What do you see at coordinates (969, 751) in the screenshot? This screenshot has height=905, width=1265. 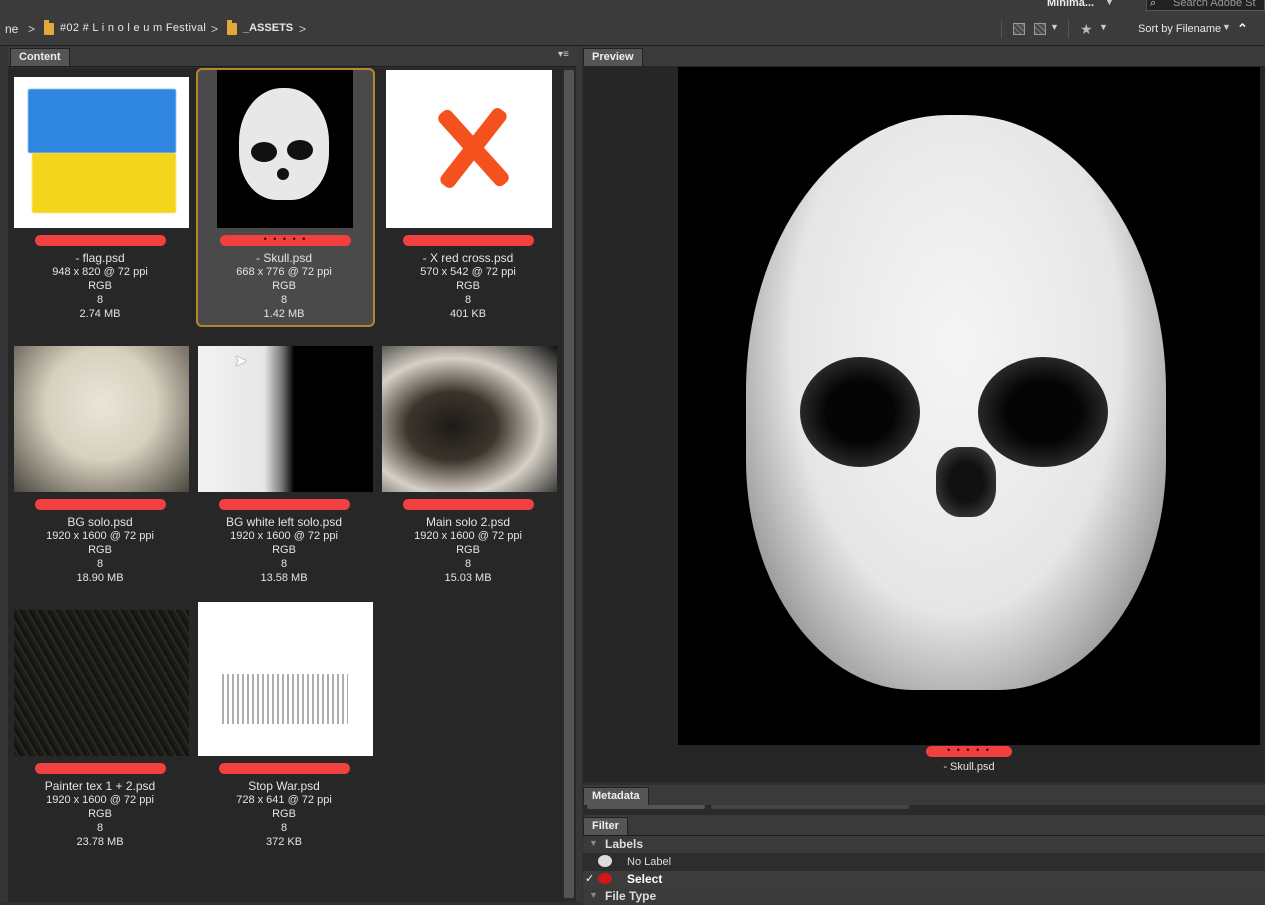 I see `preview-label-rating: • • • • •` at bounding box center [969, 751].